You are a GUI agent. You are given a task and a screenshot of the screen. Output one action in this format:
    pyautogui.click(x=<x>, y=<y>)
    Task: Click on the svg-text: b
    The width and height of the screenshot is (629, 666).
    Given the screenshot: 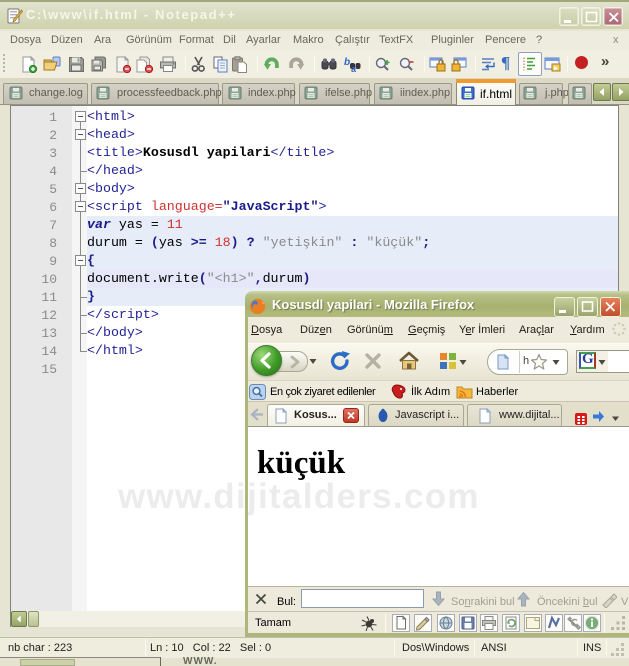 What is the action you would take?
    pyautogui.click(x=347, y=62)
    